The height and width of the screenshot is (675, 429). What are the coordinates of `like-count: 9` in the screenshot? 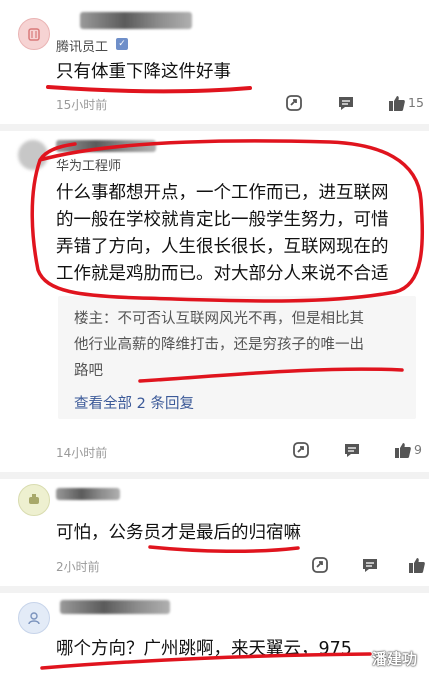 It's located at (418, 449).